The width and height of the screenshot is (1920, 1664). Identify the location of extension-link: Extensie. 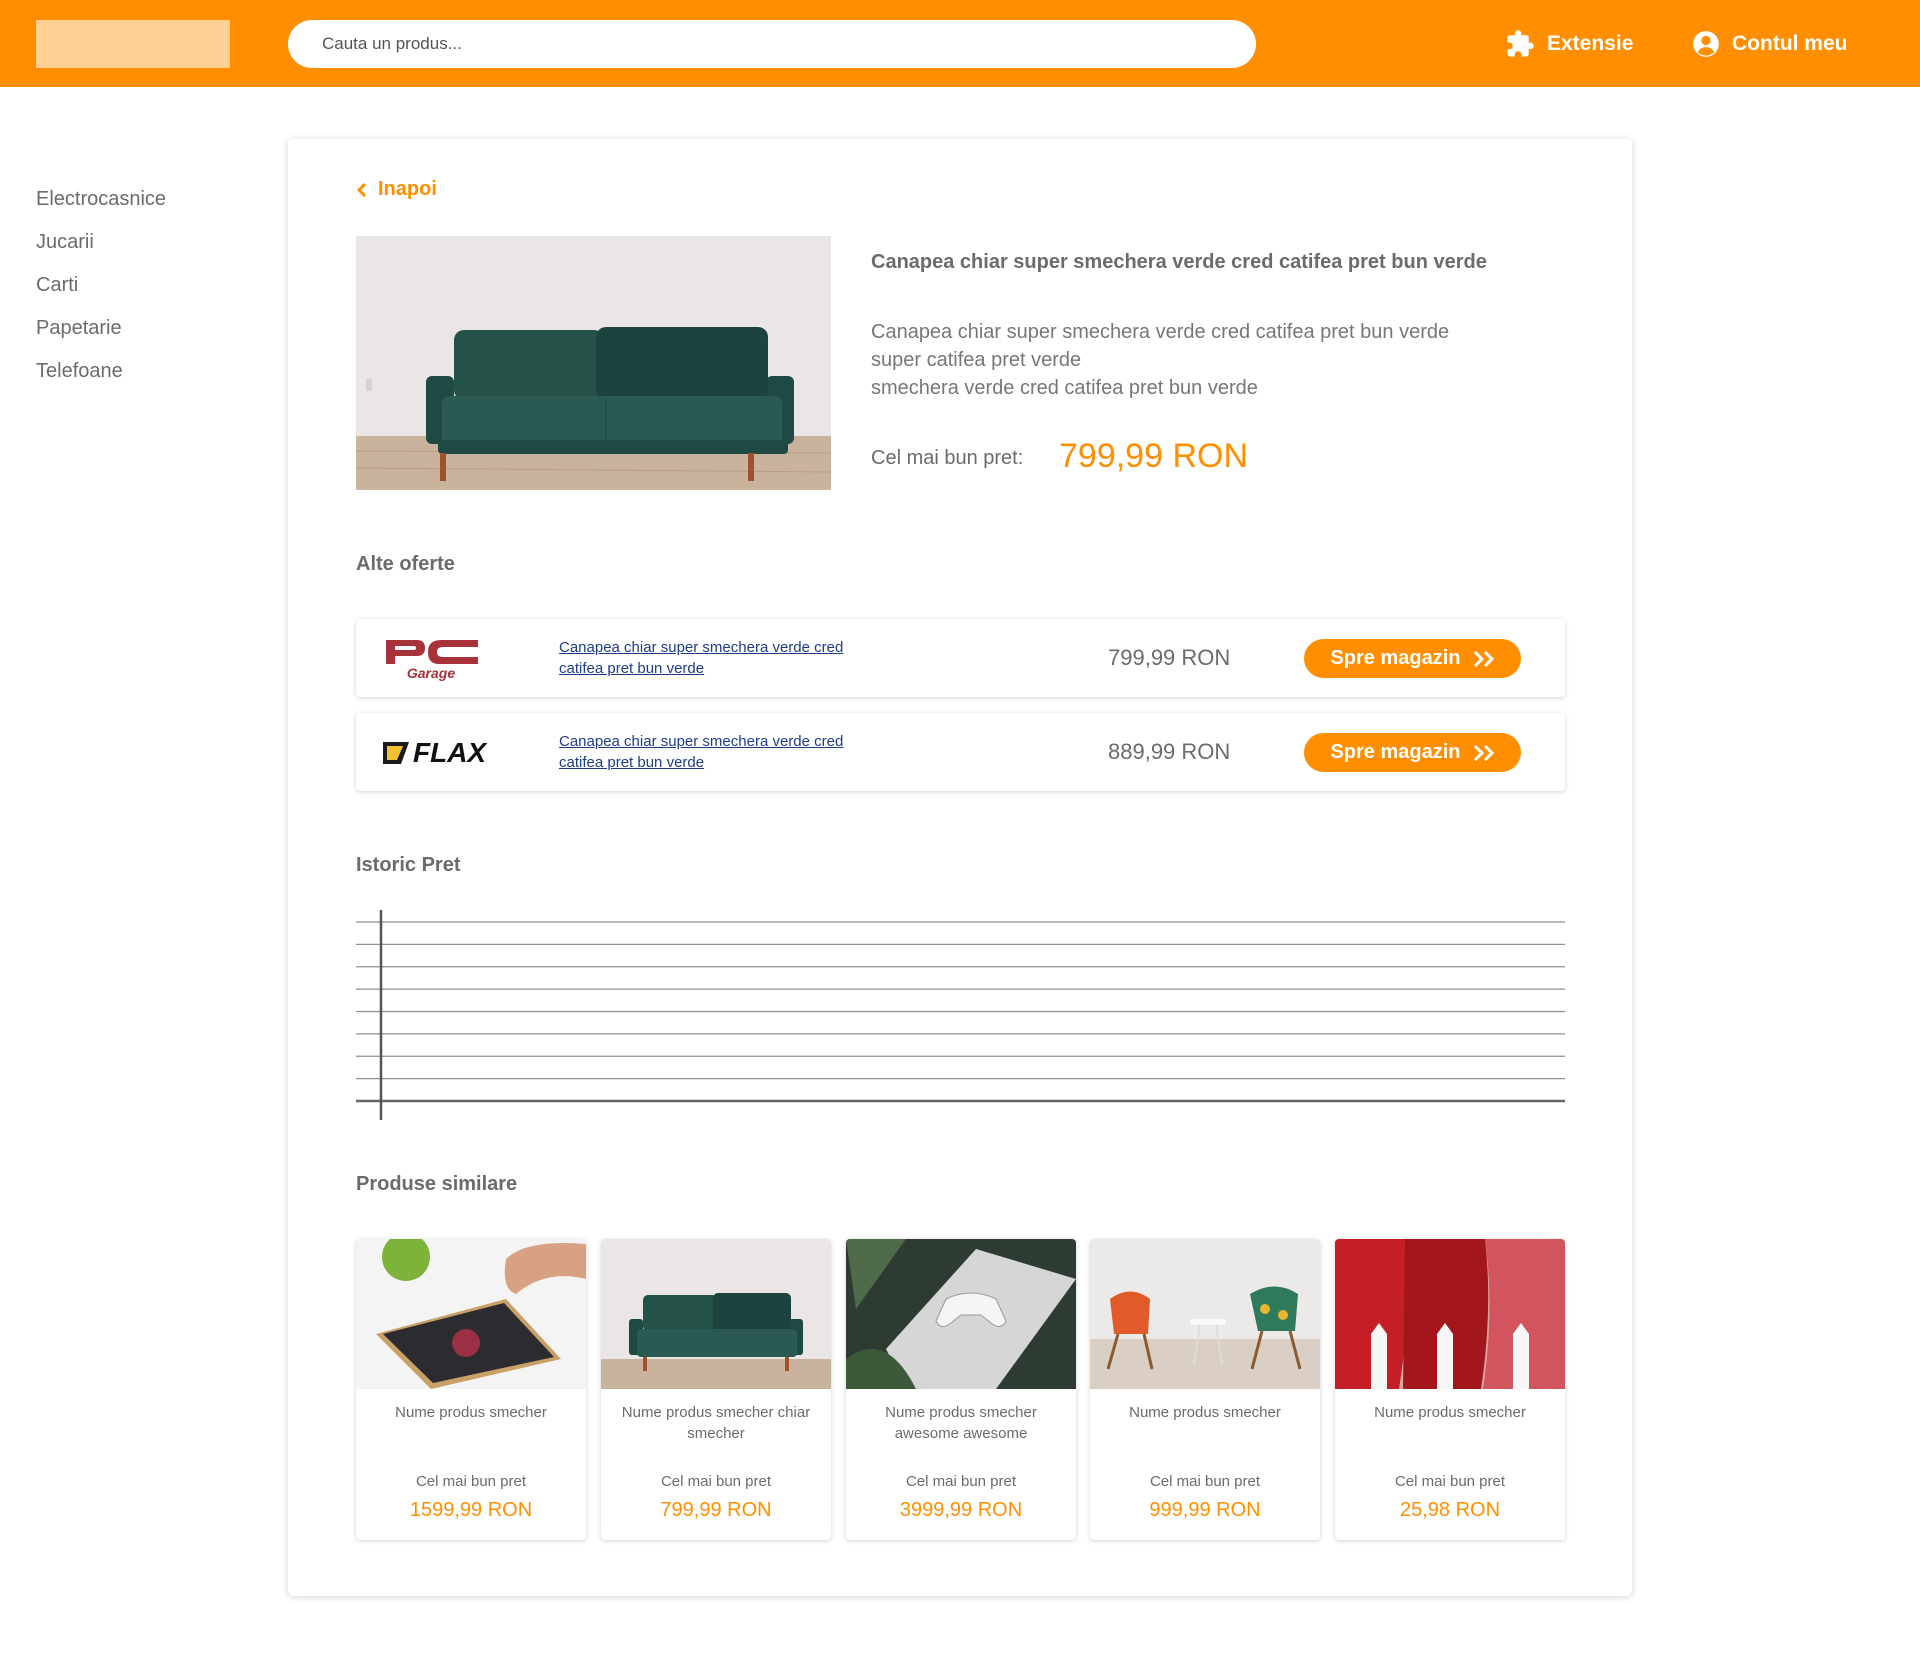
(1569, 44).